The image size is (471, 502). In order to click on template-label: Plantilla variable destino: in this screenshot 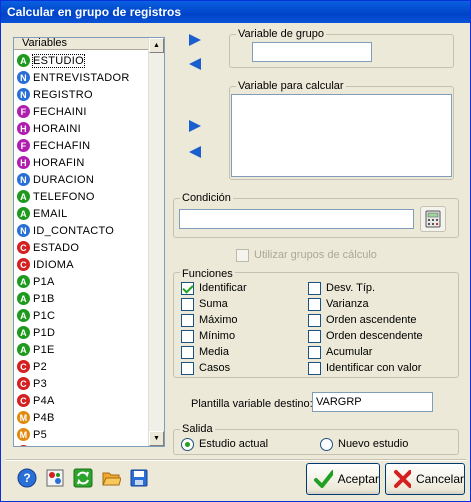, I will do `click(252, 404)`.